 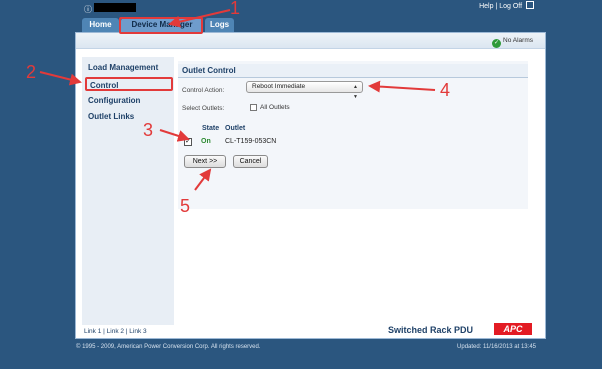 I want to click on control-action-select: Reboot Immediate ▲ ▼, so click(x=304, y=90).